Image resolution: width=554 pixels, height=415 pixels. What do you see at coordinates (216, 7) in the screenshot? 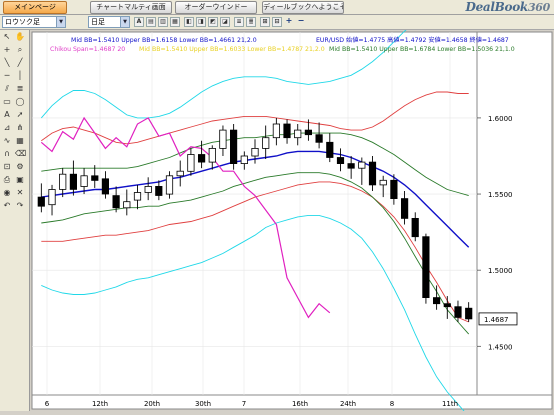
I see `tab-order-window: オーダーウインドー` at bounding box center [216, 7].